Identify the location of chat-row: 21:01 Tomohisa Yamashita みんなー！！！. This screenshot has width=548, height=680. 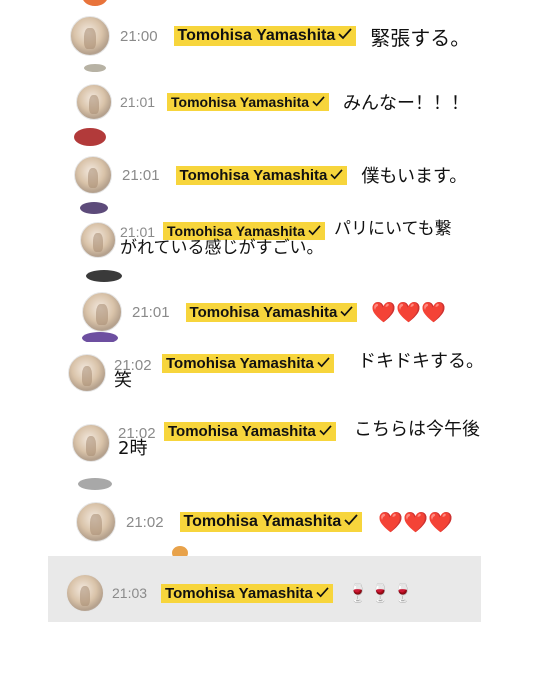
(272, 102).